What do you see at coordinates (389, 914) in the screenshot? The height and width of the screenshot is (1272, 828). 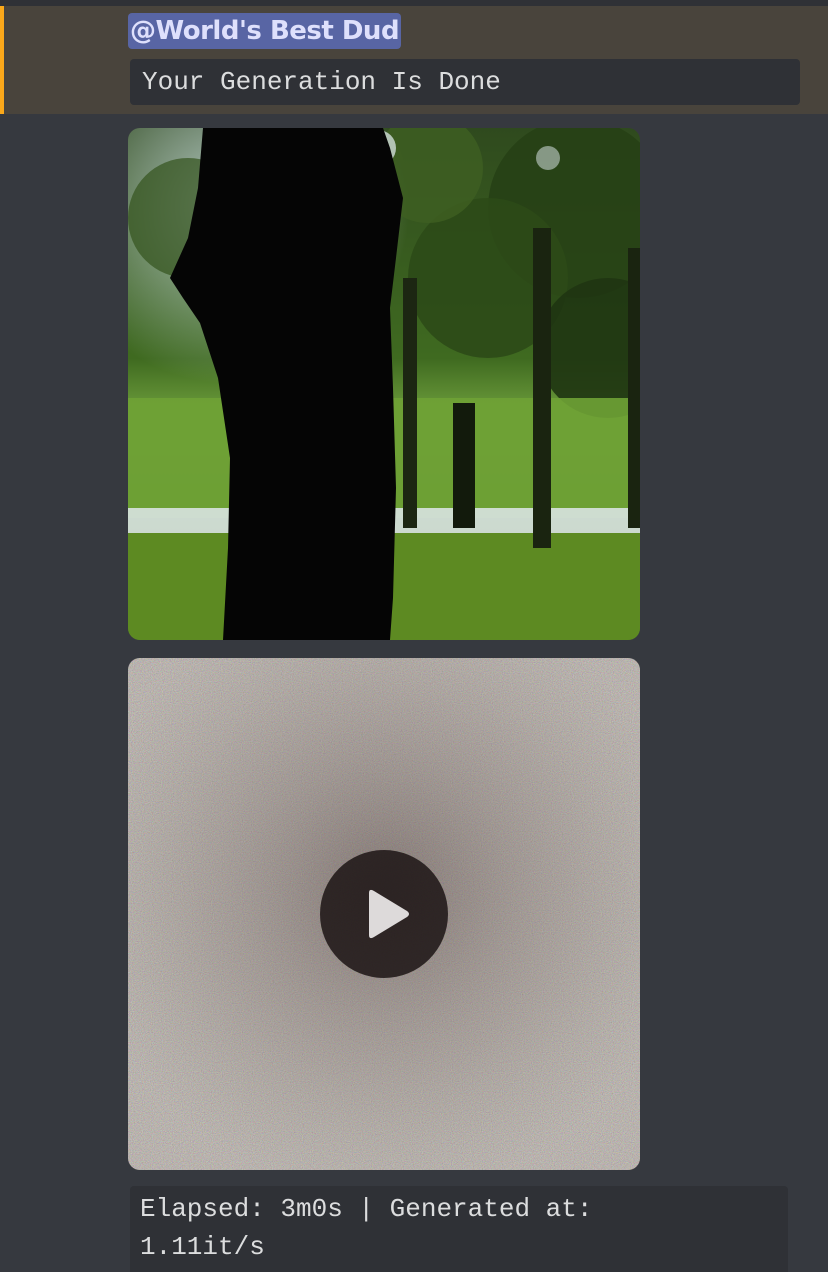 I see `play-icon` at bounding box center [389, 914].